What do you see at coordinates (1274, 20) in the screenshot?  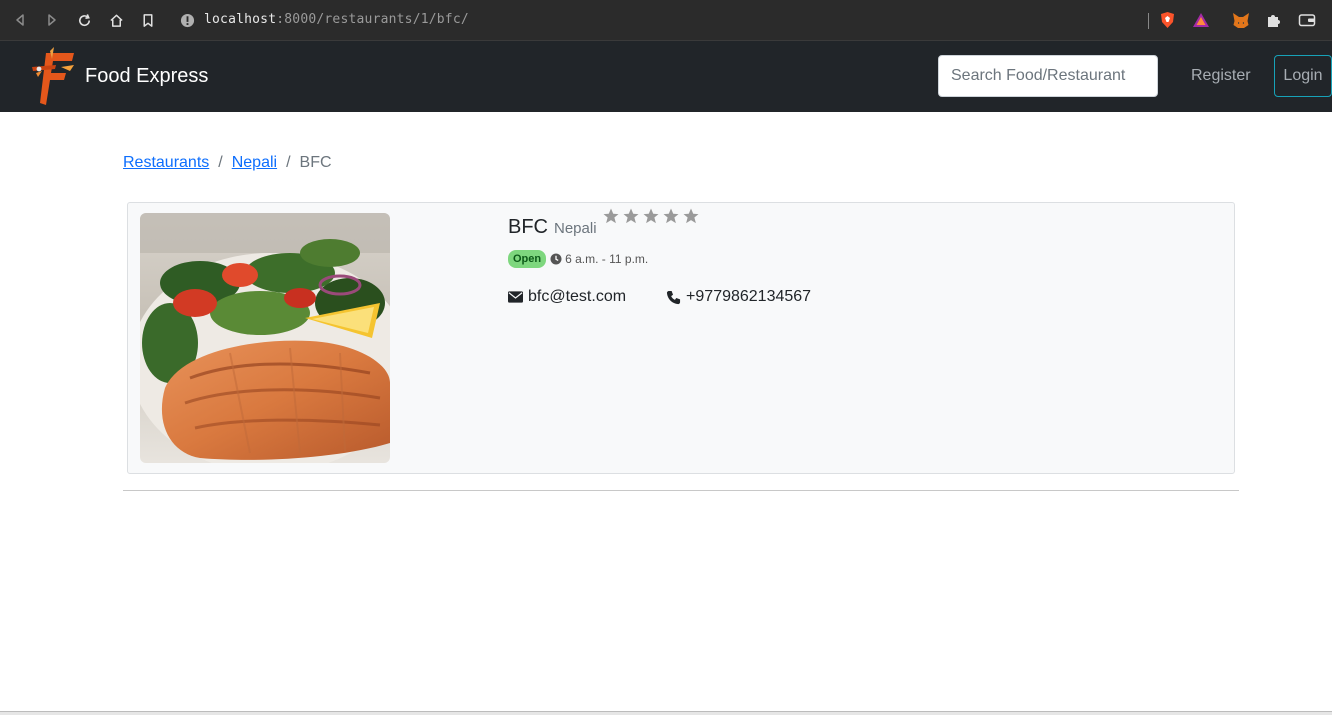 I see `extensions-puzzle-icon` at bounding box center [1274, 20].